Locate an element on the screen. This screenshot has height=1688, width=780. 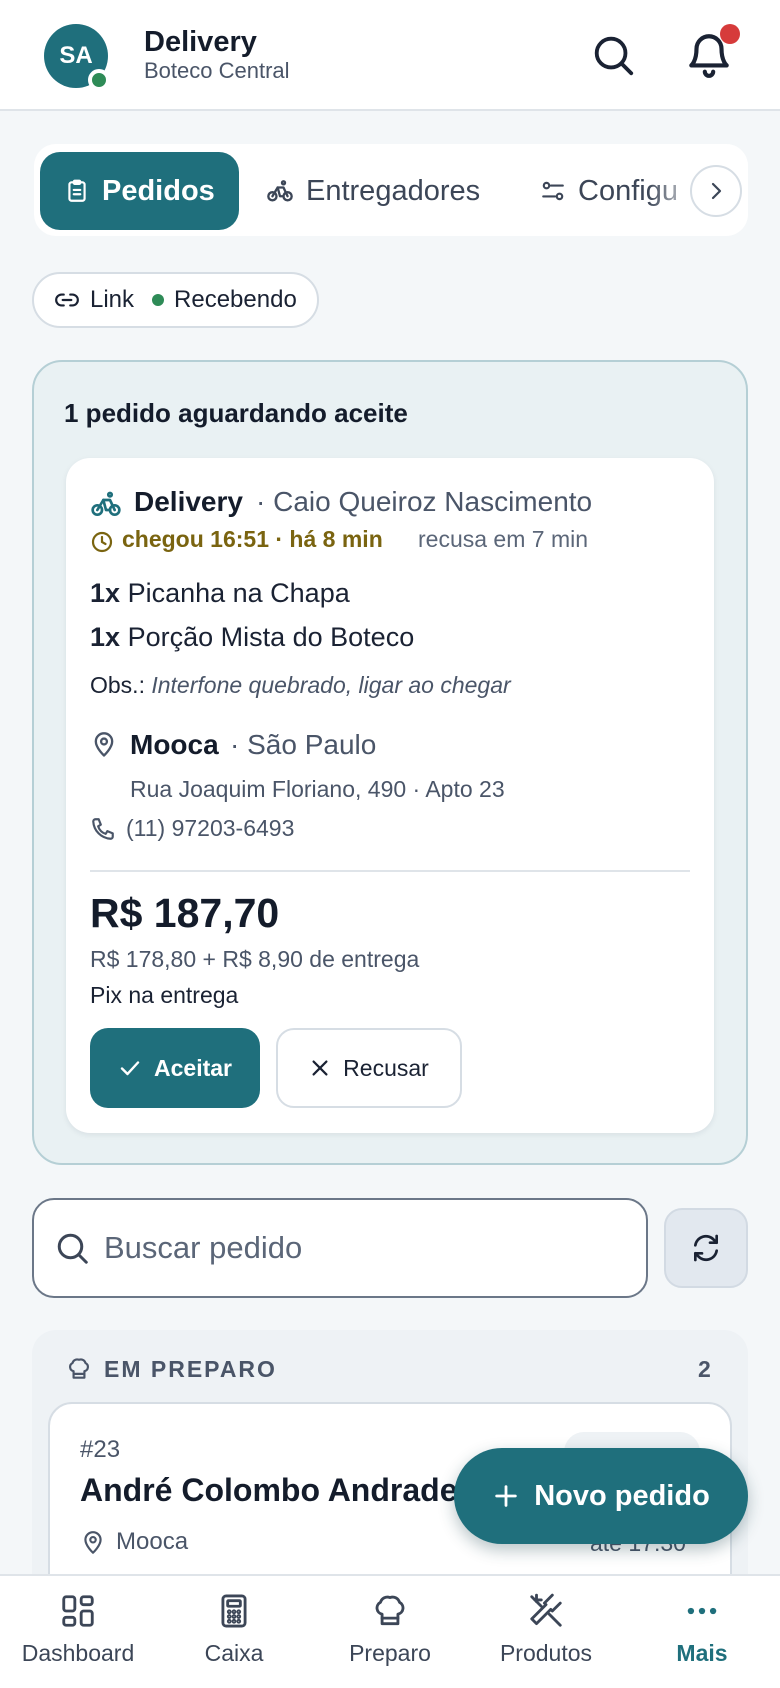
divider is located at coordinates (390, 871).